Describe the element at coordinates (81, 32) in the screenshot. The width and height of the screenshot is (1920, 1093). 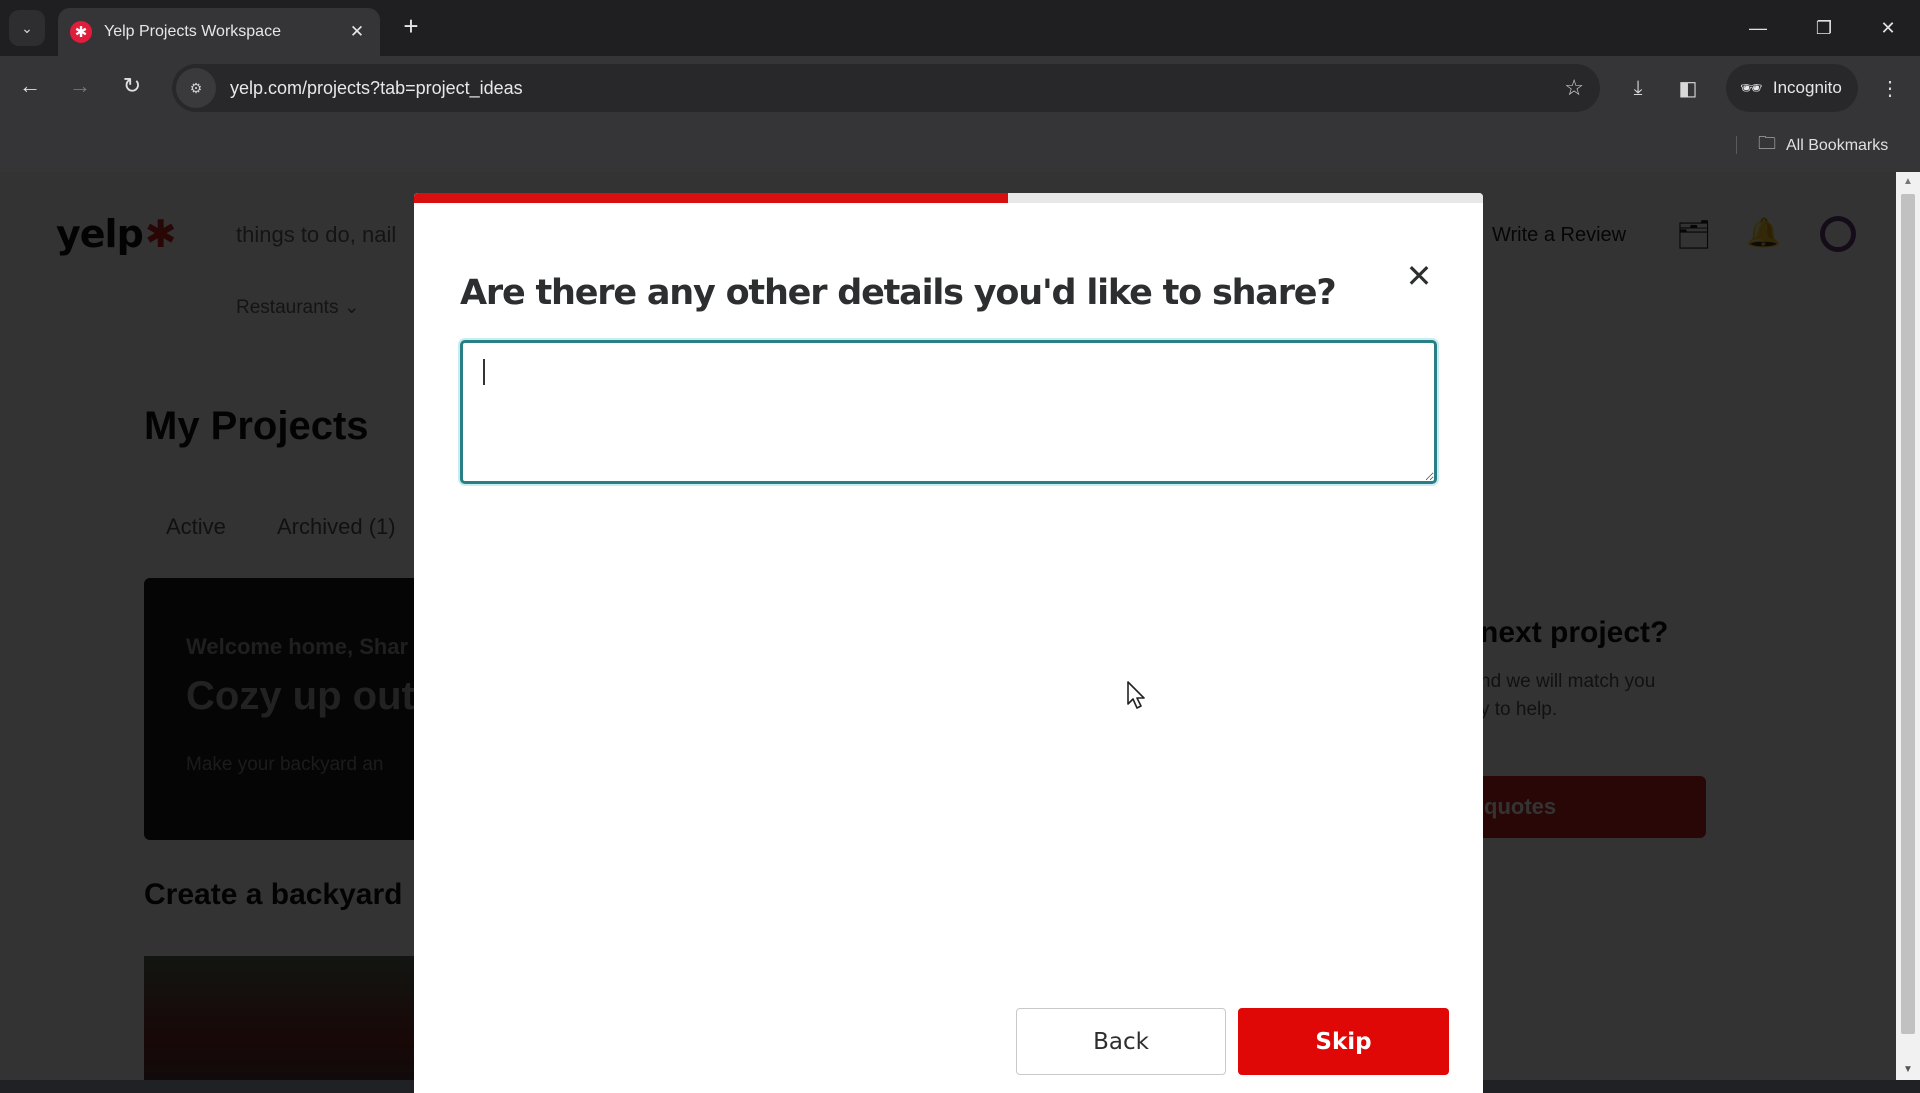
I see `yelp-favicon-icon: ✱` at that location.